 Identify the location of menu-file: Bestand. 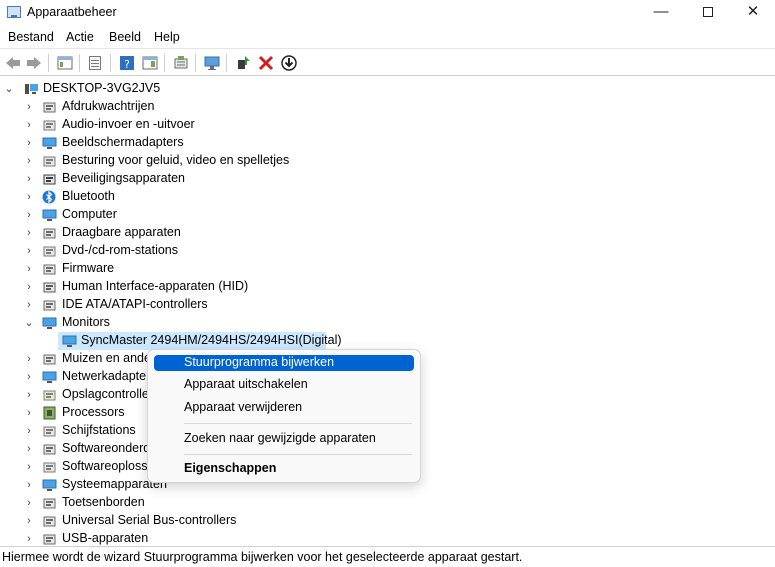
(31, 37).